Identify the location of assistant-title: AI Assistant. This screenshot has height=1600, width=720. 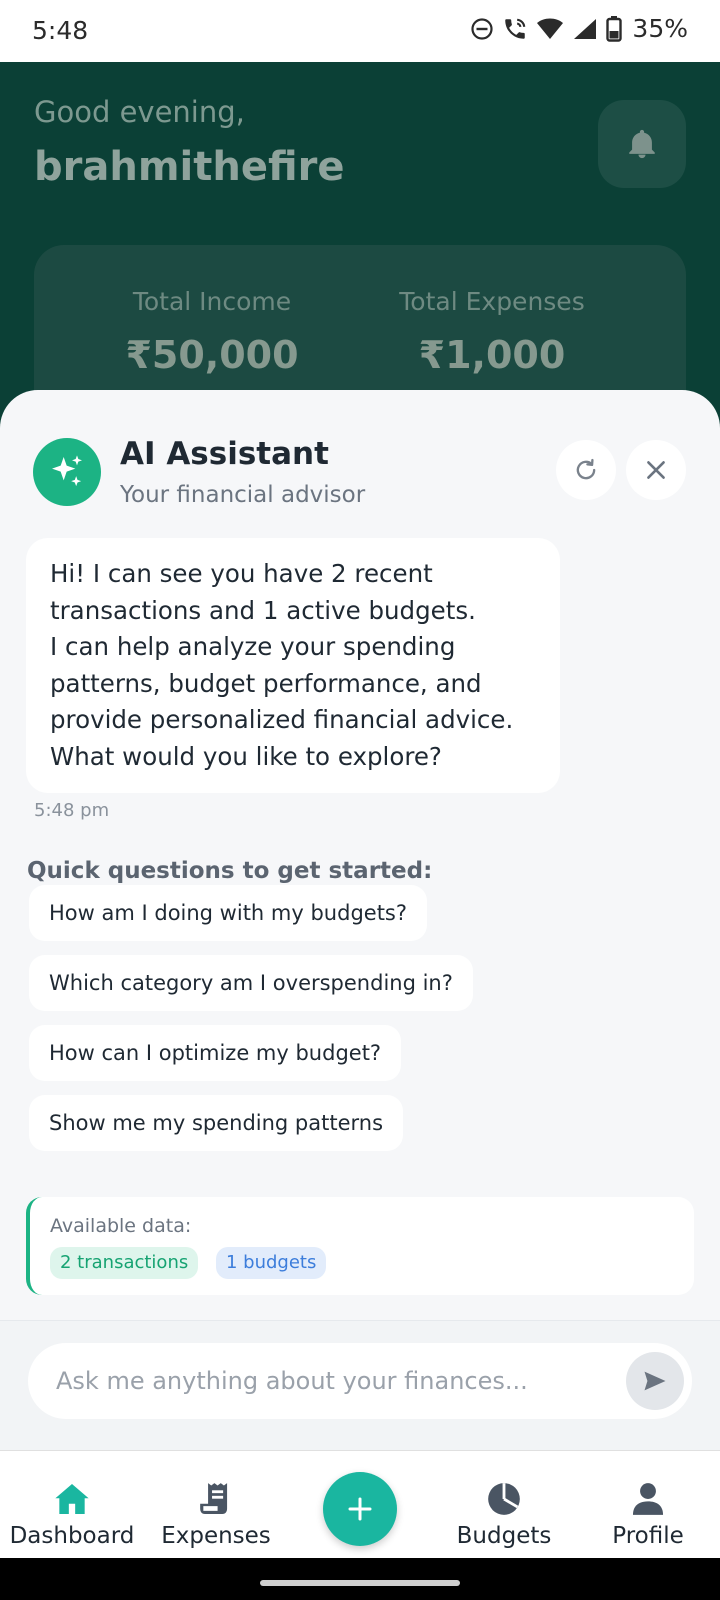
(224, 454).